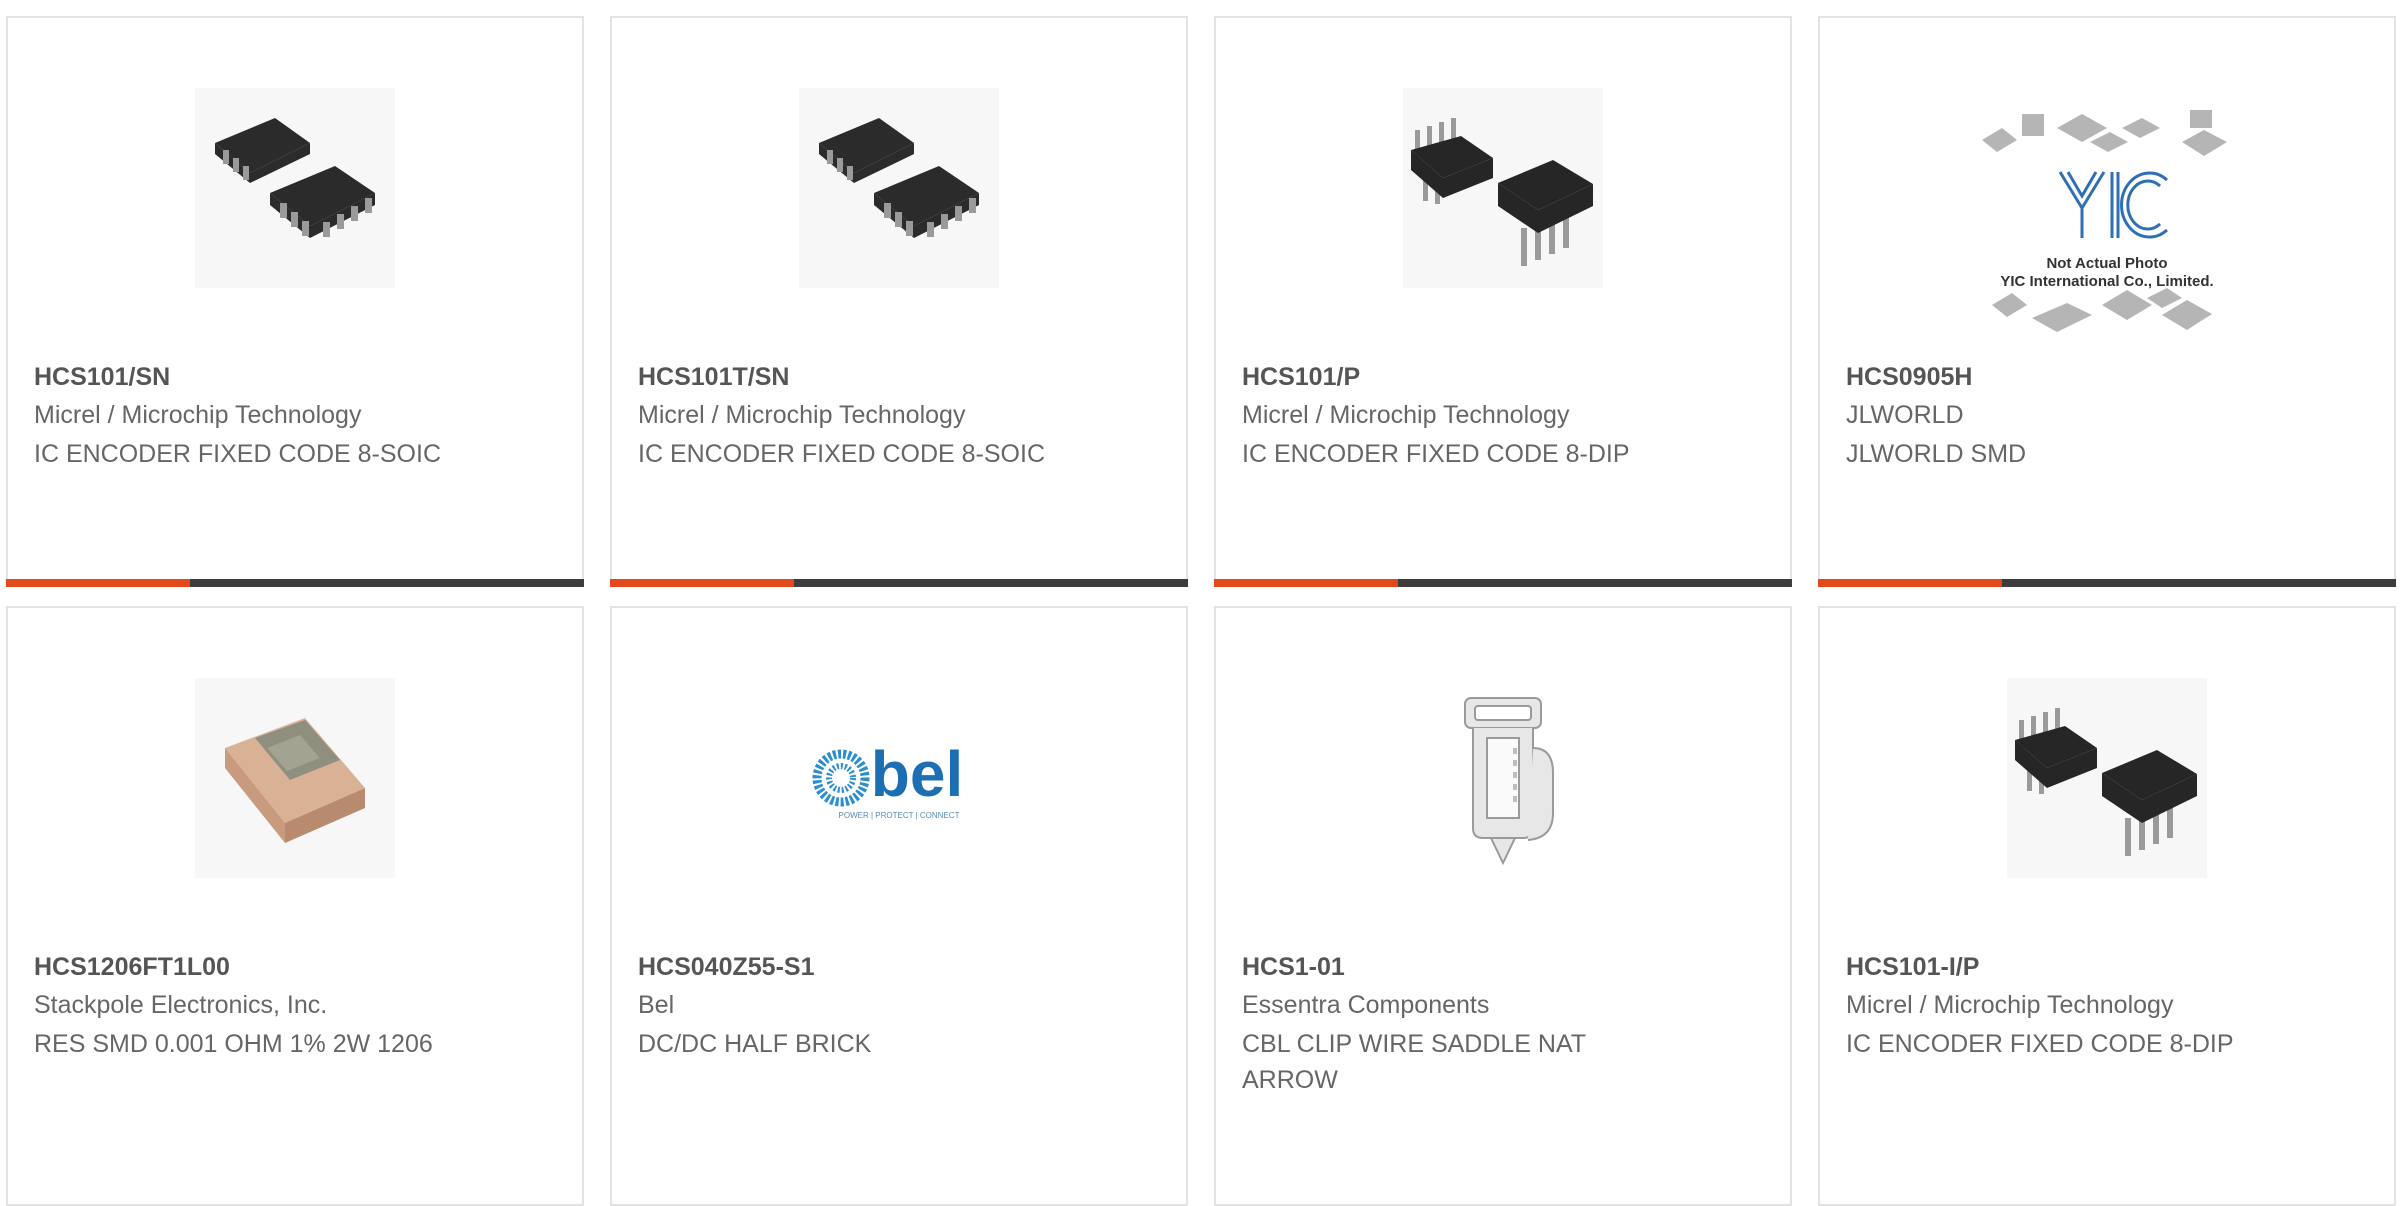  I want to click on description: DC/DC HALF BRICK, so click(755, 1044).